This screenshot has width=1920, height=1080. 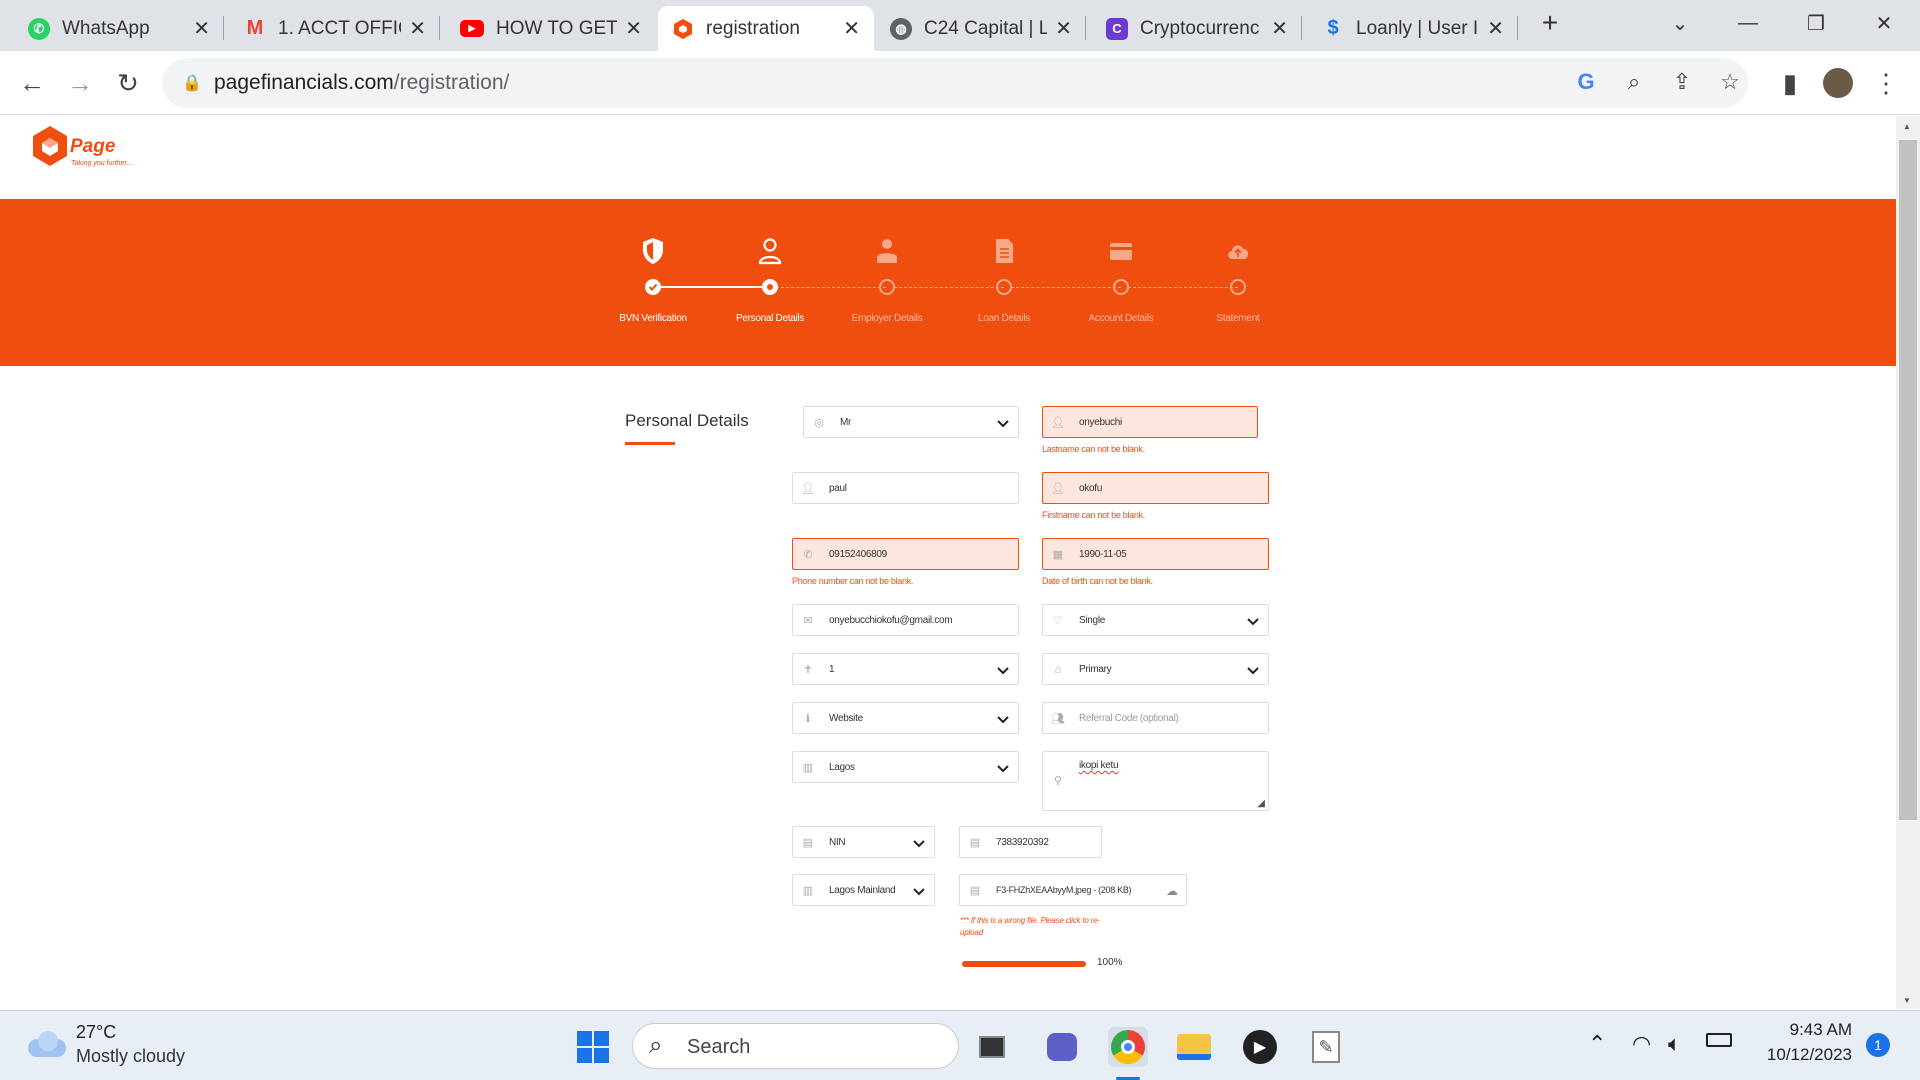 I want to click on tab-youtube: ▶ HOW TO GET ✕, so click(x=551, y=28).